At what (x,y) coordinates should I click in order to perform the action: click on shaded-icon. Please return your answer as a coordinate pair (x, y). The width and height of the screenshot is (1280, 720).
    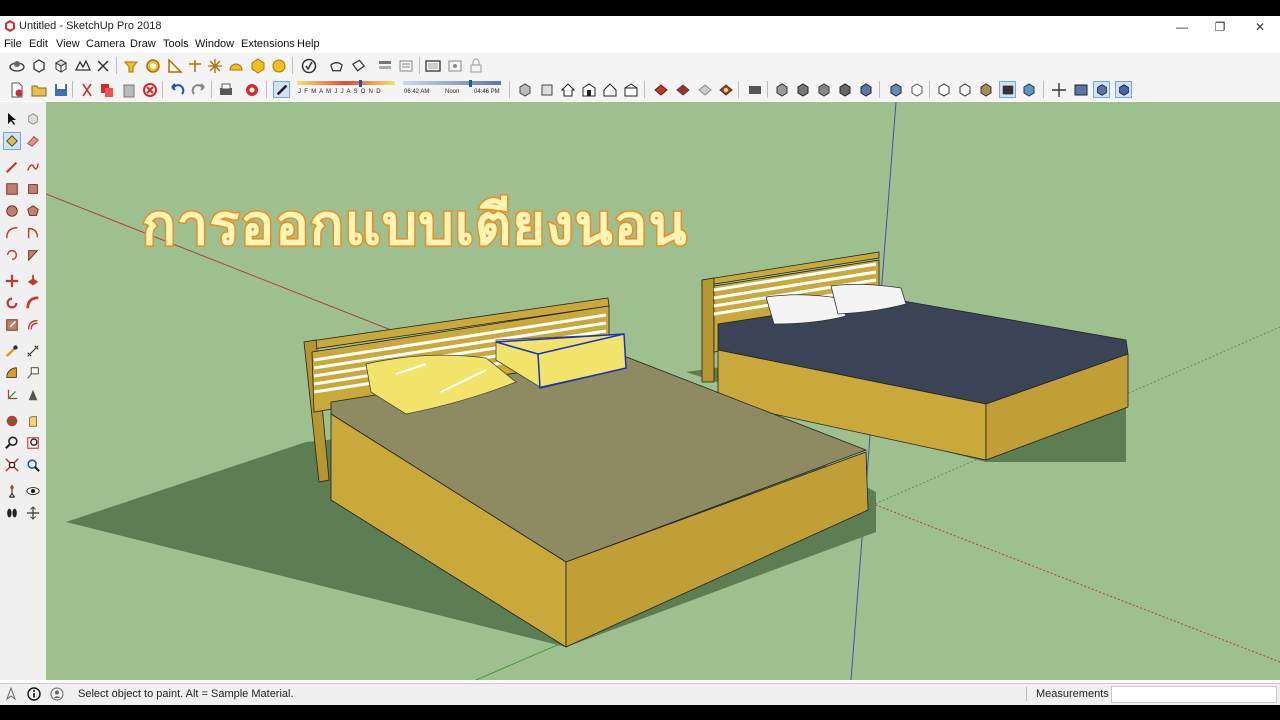
    Looking at the image, I should click on (865, 89).